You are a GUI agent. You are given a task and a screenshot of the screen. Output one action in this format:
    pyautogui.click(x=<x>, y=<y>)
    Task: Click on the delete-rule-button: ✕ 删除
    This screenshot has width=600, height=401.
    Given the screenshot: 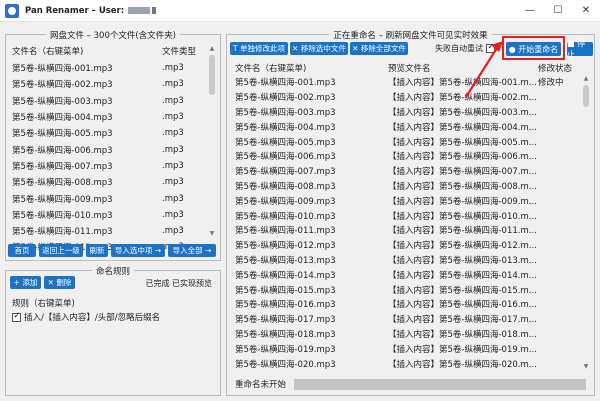 What is the action you would take?
    pyautogui.click(x=59, y=282)
    